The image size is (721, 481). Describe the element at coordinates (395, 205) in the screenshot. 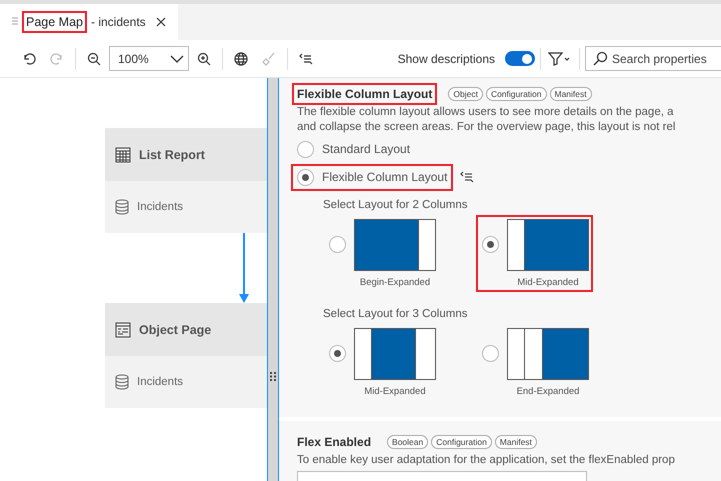

I see `group-label: Select Layout for 2 Columns` at that location.